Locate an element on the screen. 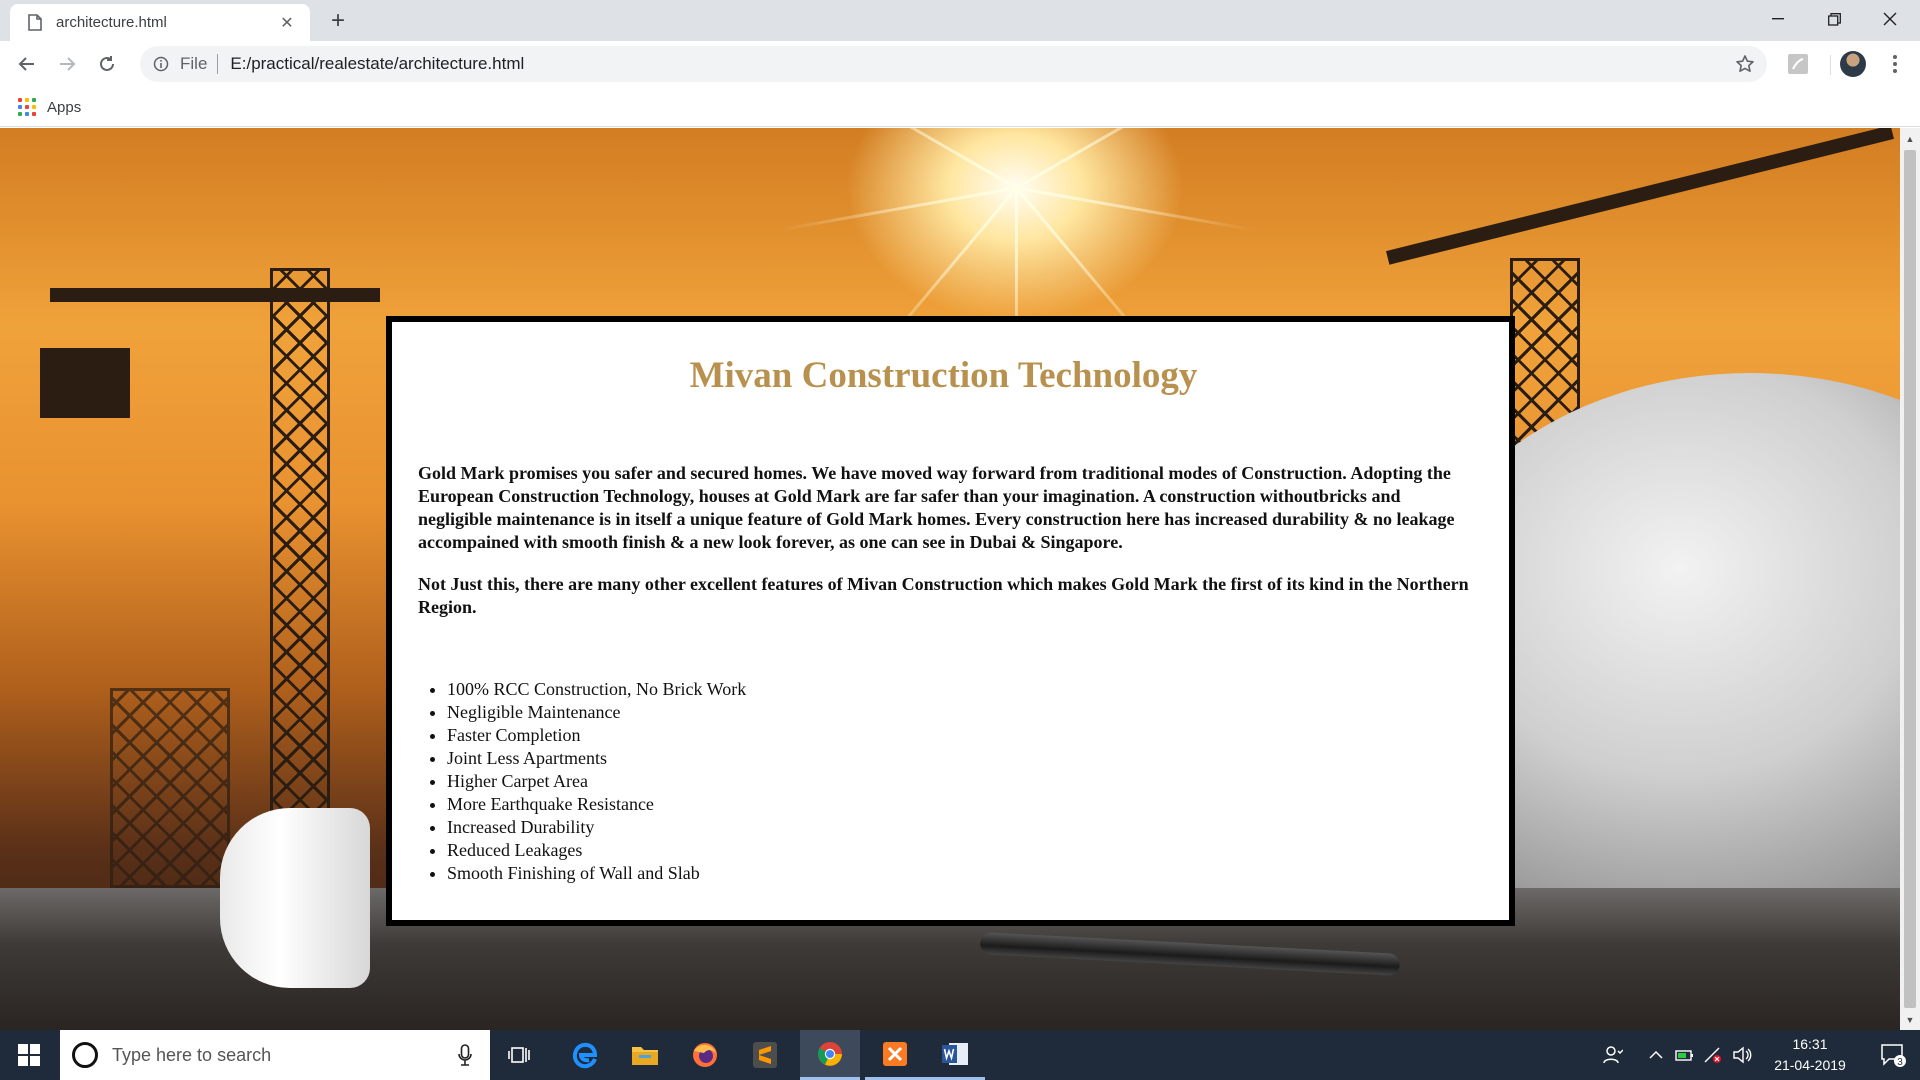 The height and width of the screenshot is (1080, 1920). apps-bookmark: Apps is located at coordinates (49, 107).